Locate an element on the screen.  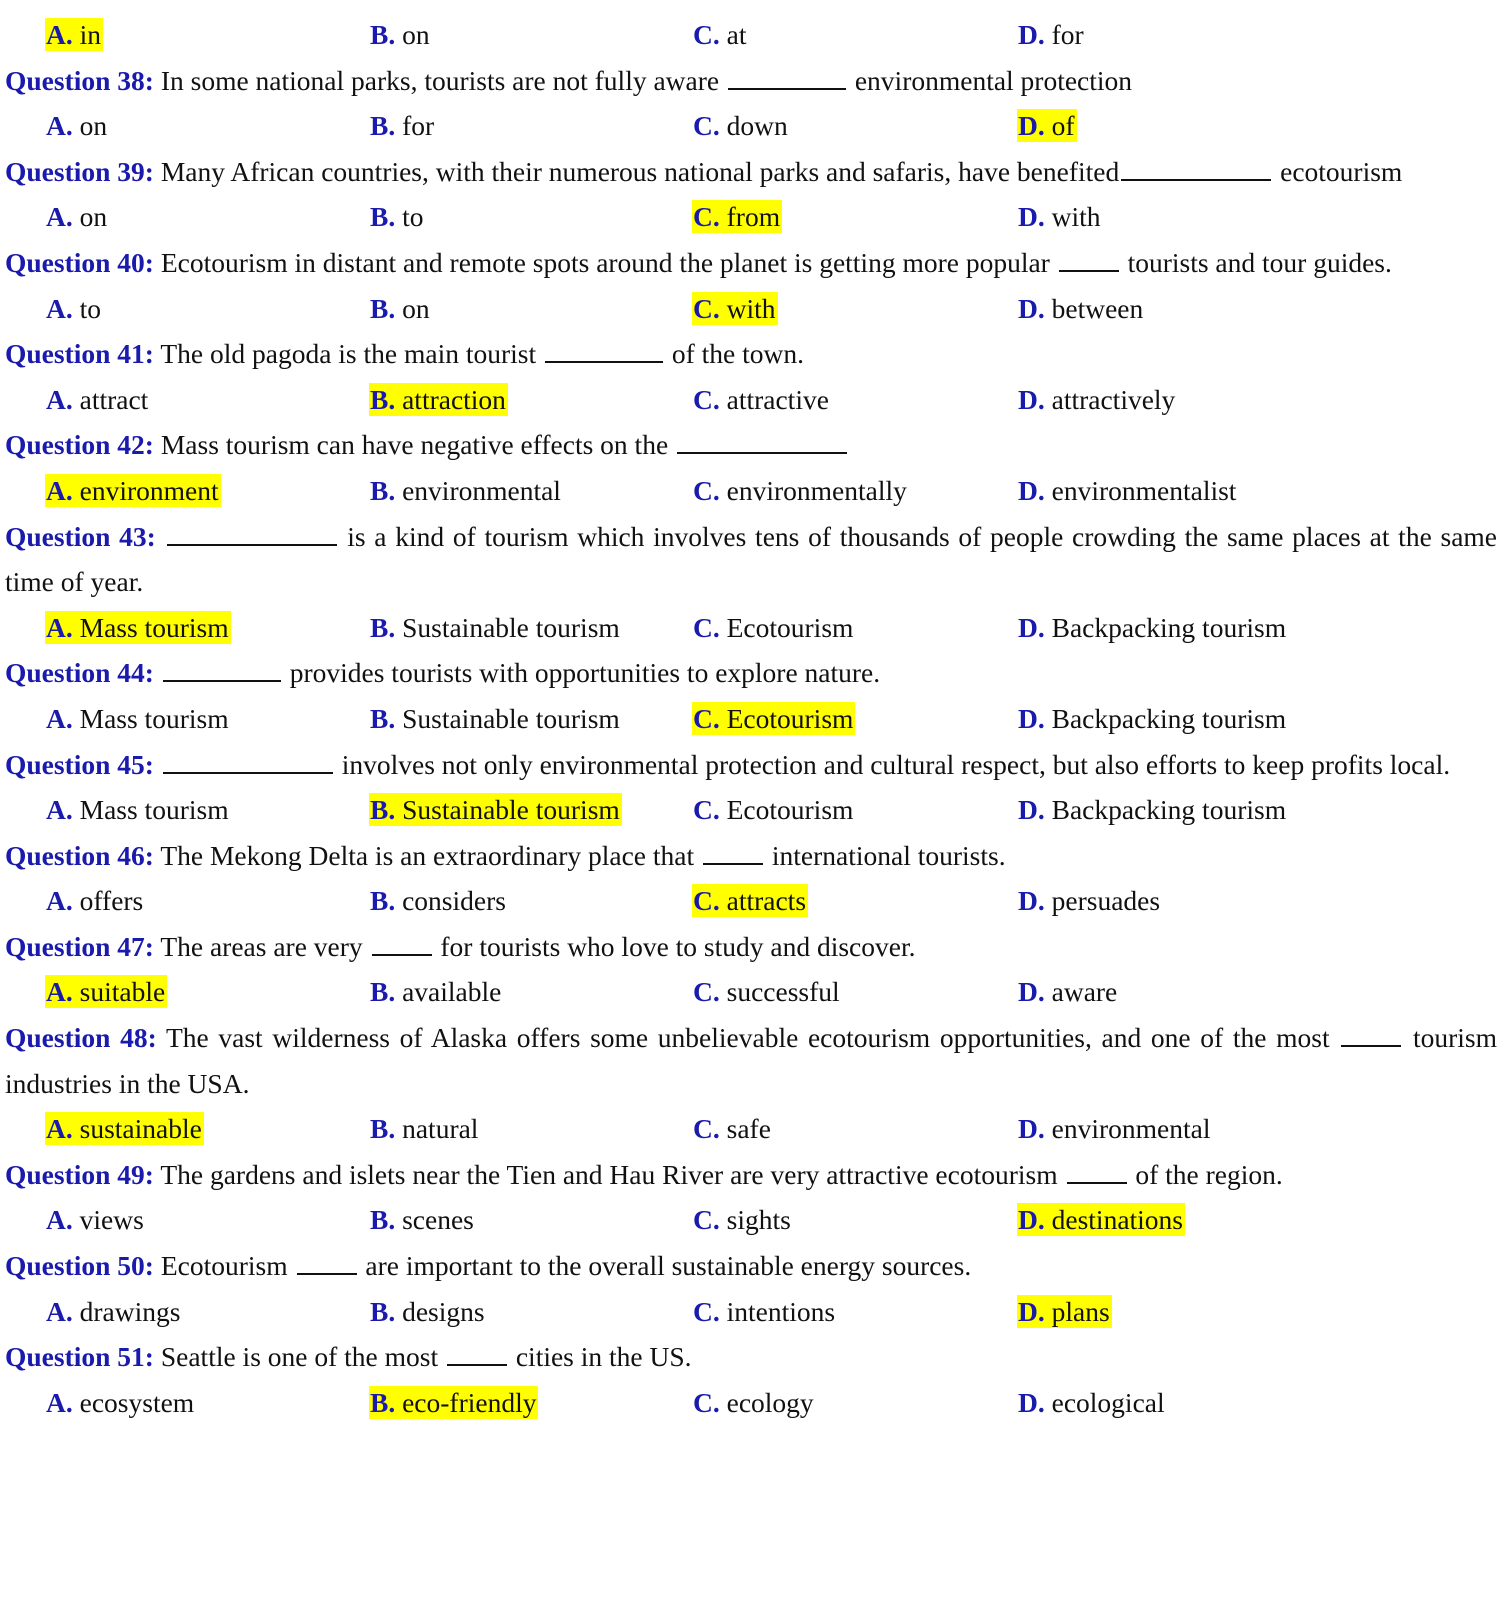
option-c: C. sights is located at coordinates (742, 1220).